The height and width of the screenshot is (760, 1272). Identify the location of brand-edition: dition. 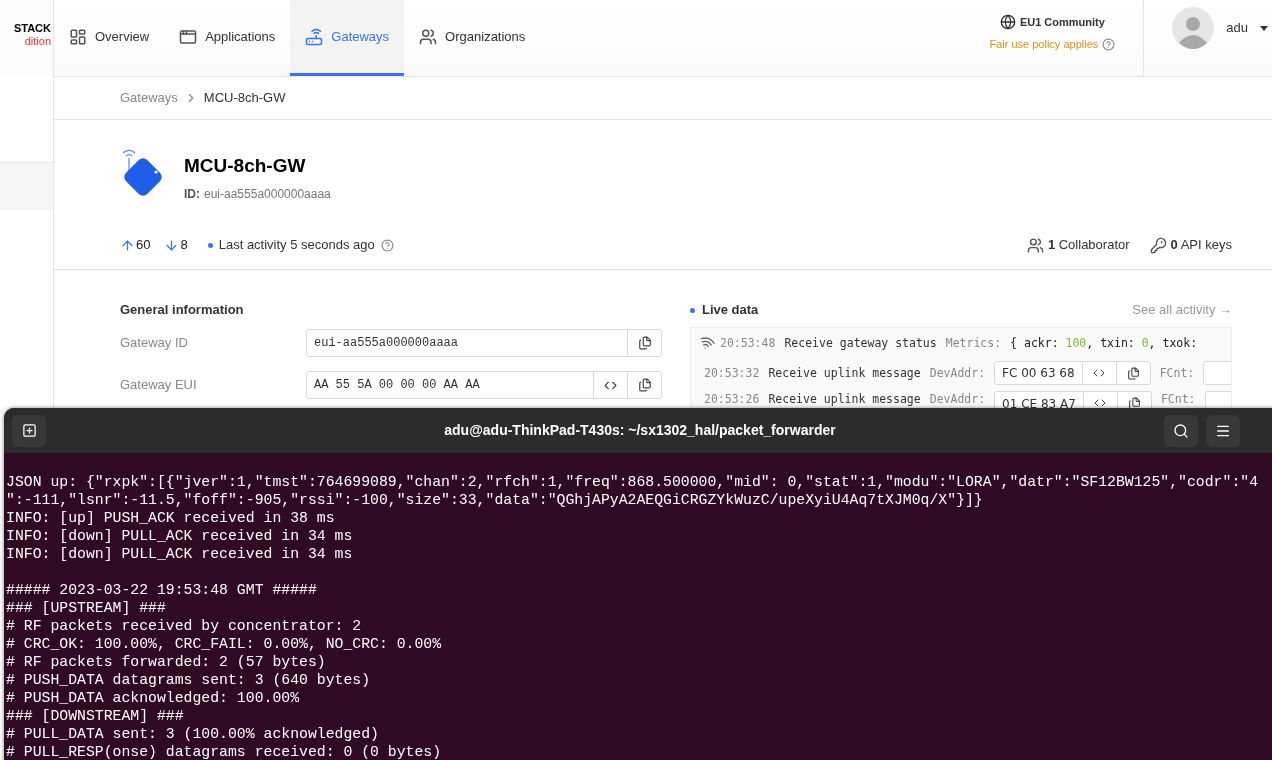
(37, 41).